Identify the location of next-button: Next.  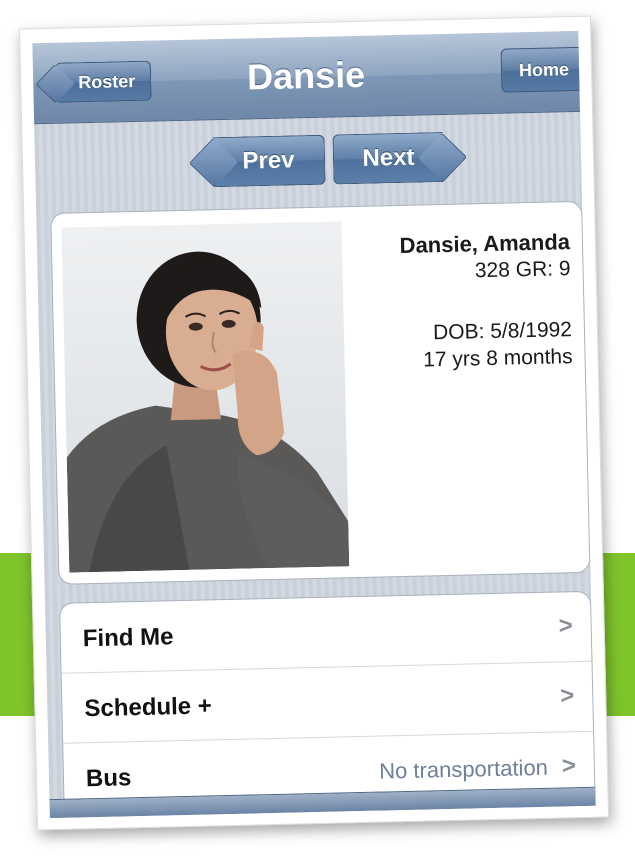
(388, 158).